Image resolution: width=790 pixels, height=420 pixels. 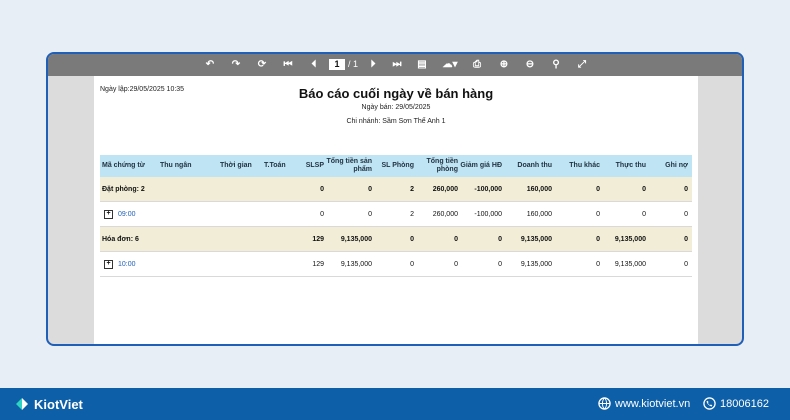 I want to click on col-thu-khac: Thu khác, so click(x=584, y=165).